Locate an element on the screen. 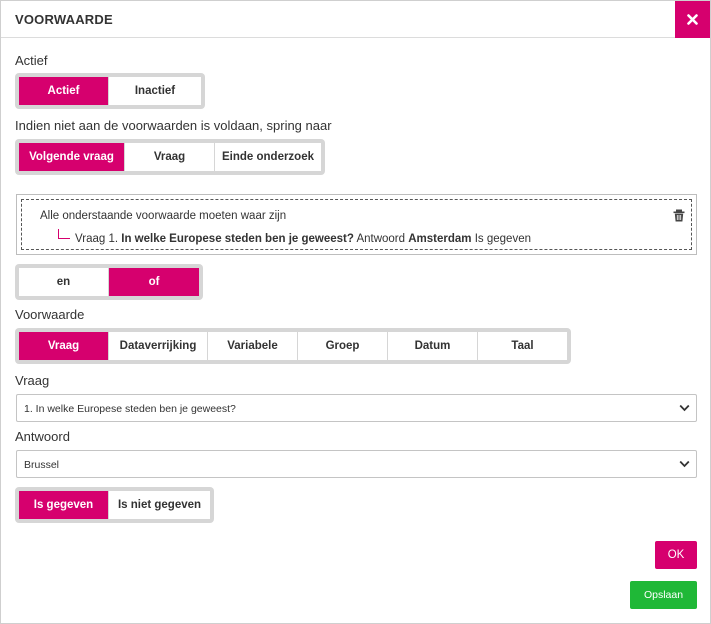 The width and height of the screenshot is (711, 624). condition-answer-label: Antwoord is located at coordinates (381, 239).